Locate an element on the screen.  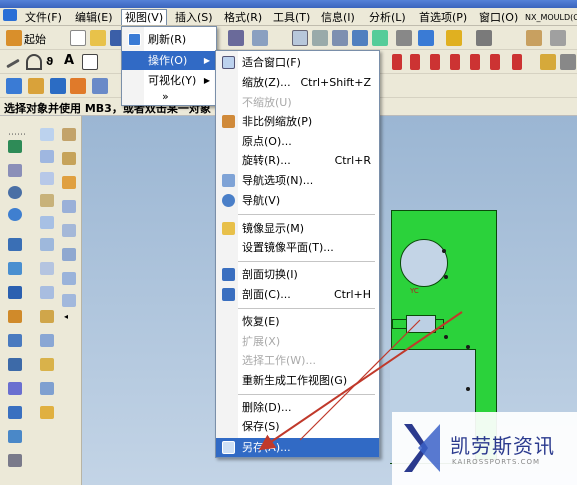
menu-navigate: 导航(V) is located at coordinates (297, 200).